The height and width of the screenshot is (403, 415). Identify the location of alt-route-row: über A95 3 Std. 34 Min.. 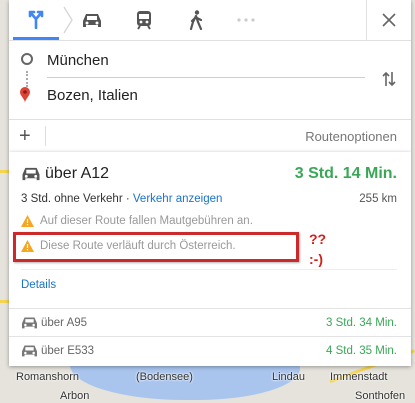
(210, 322).